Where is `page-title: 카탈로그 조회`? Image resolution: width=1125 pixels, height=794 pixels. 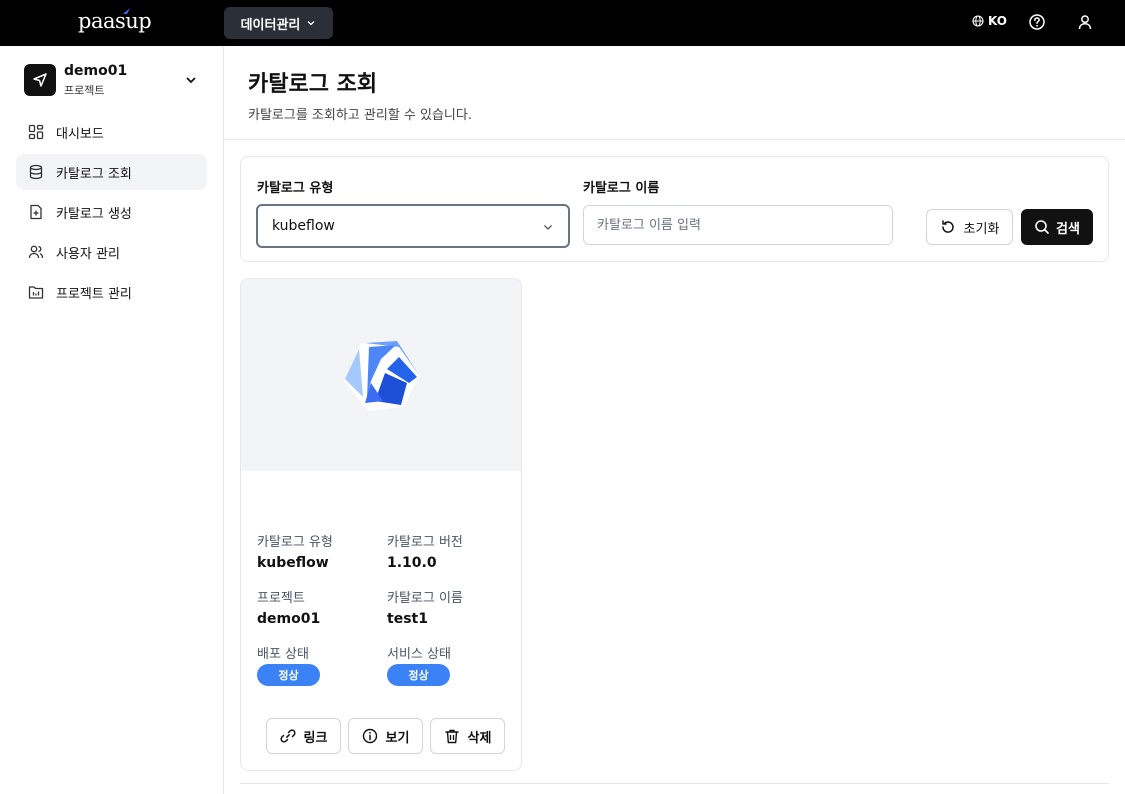
page-title: 카탈로그 조회 is located at coordinates (313, 84).